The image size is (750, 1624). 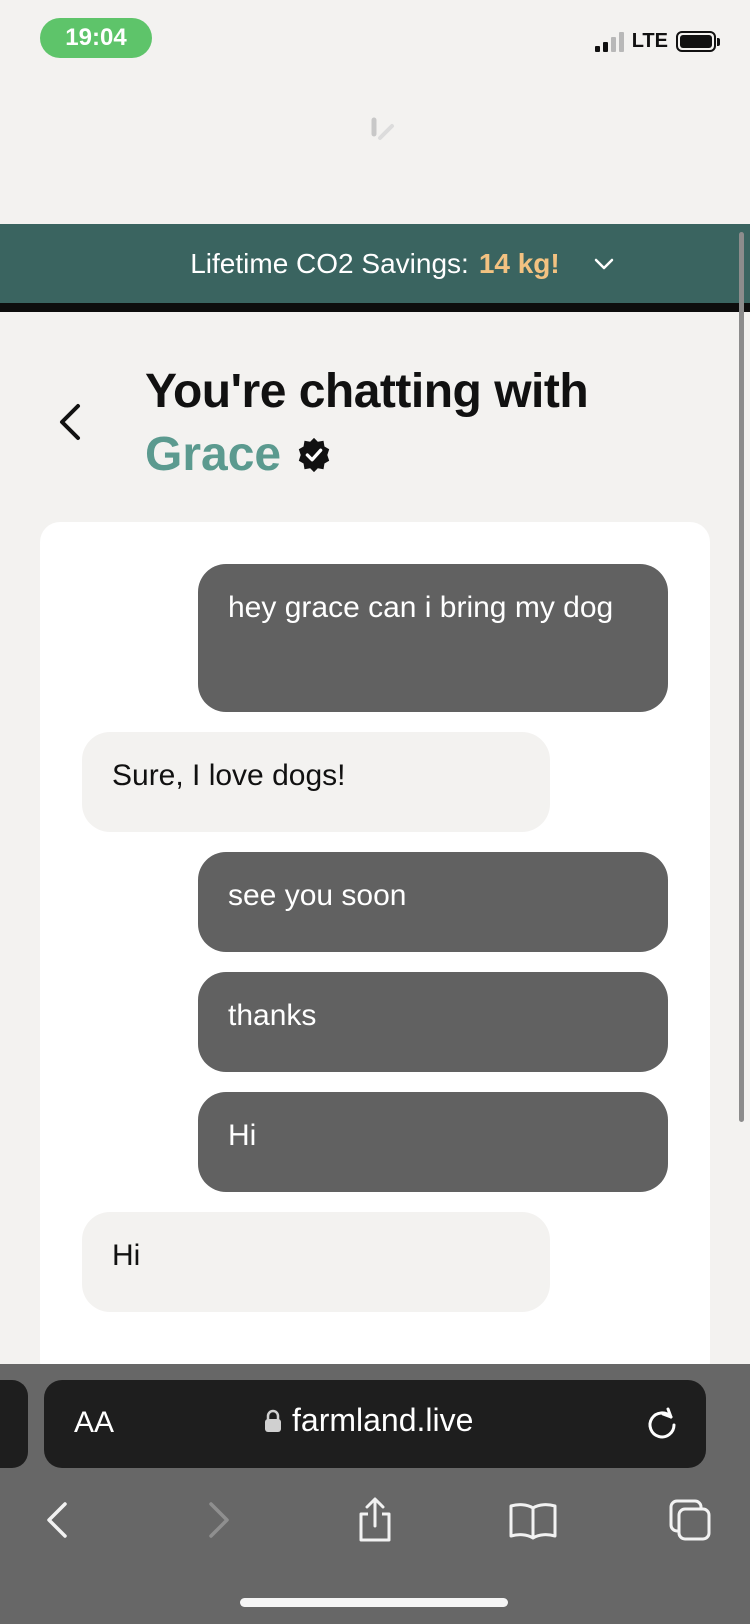 I want to click on page-title: You're chatting with, so click(x=367, y=391).